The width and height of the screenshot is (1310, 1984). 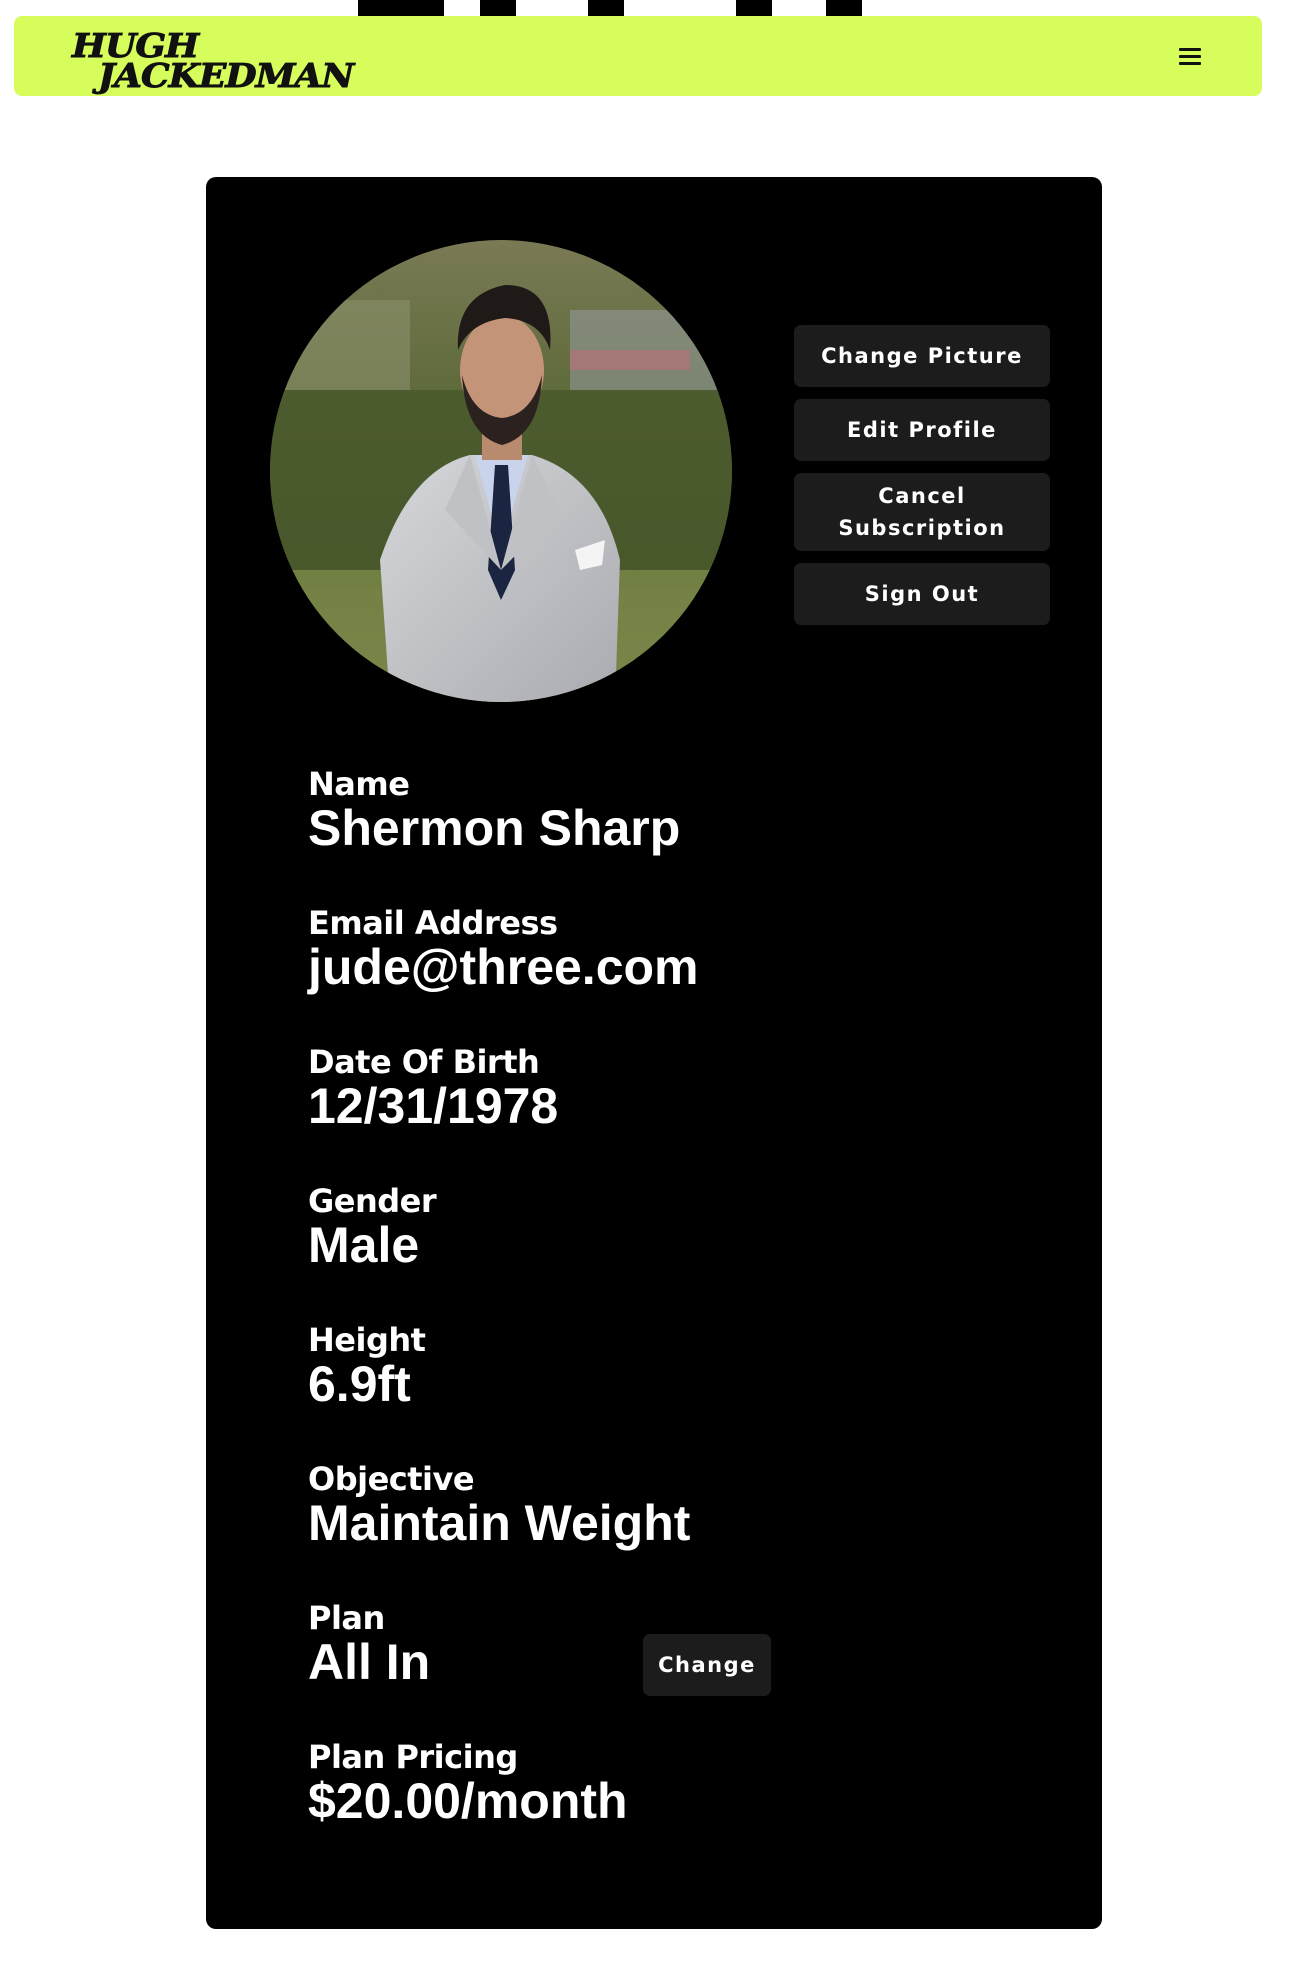 I want to click on field-plan: Plan All In Change, so click(x=658, y=1668).